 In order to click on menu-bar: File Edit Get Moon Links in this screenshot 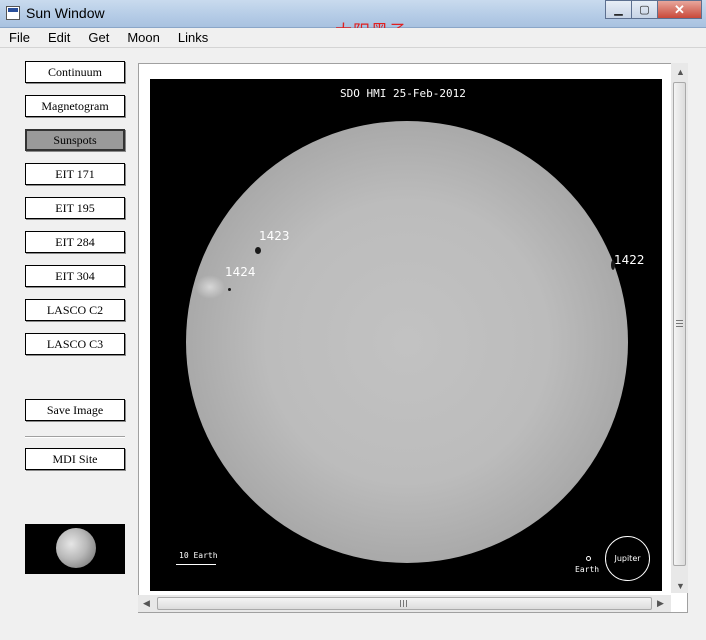, I will do `click(353, 38)`.